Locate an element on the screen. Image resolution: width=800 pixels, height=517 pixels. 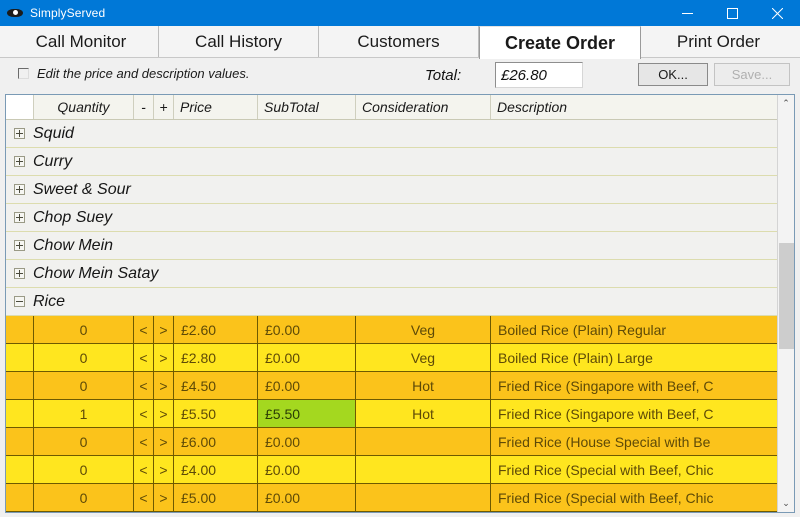
cell-quantity: 1 is located at coordinates (84, 413).